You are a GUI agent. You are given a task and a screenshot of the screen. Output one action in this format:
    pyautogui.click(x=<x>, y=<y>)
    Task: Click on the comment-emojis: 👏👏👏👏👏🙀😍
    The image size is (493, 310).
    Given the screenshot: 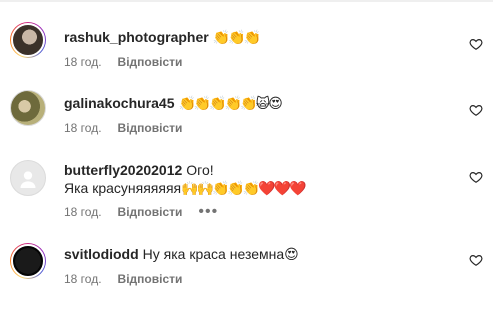 What is the action you would take?
    pyautogui.click(x=230, y=103)
    